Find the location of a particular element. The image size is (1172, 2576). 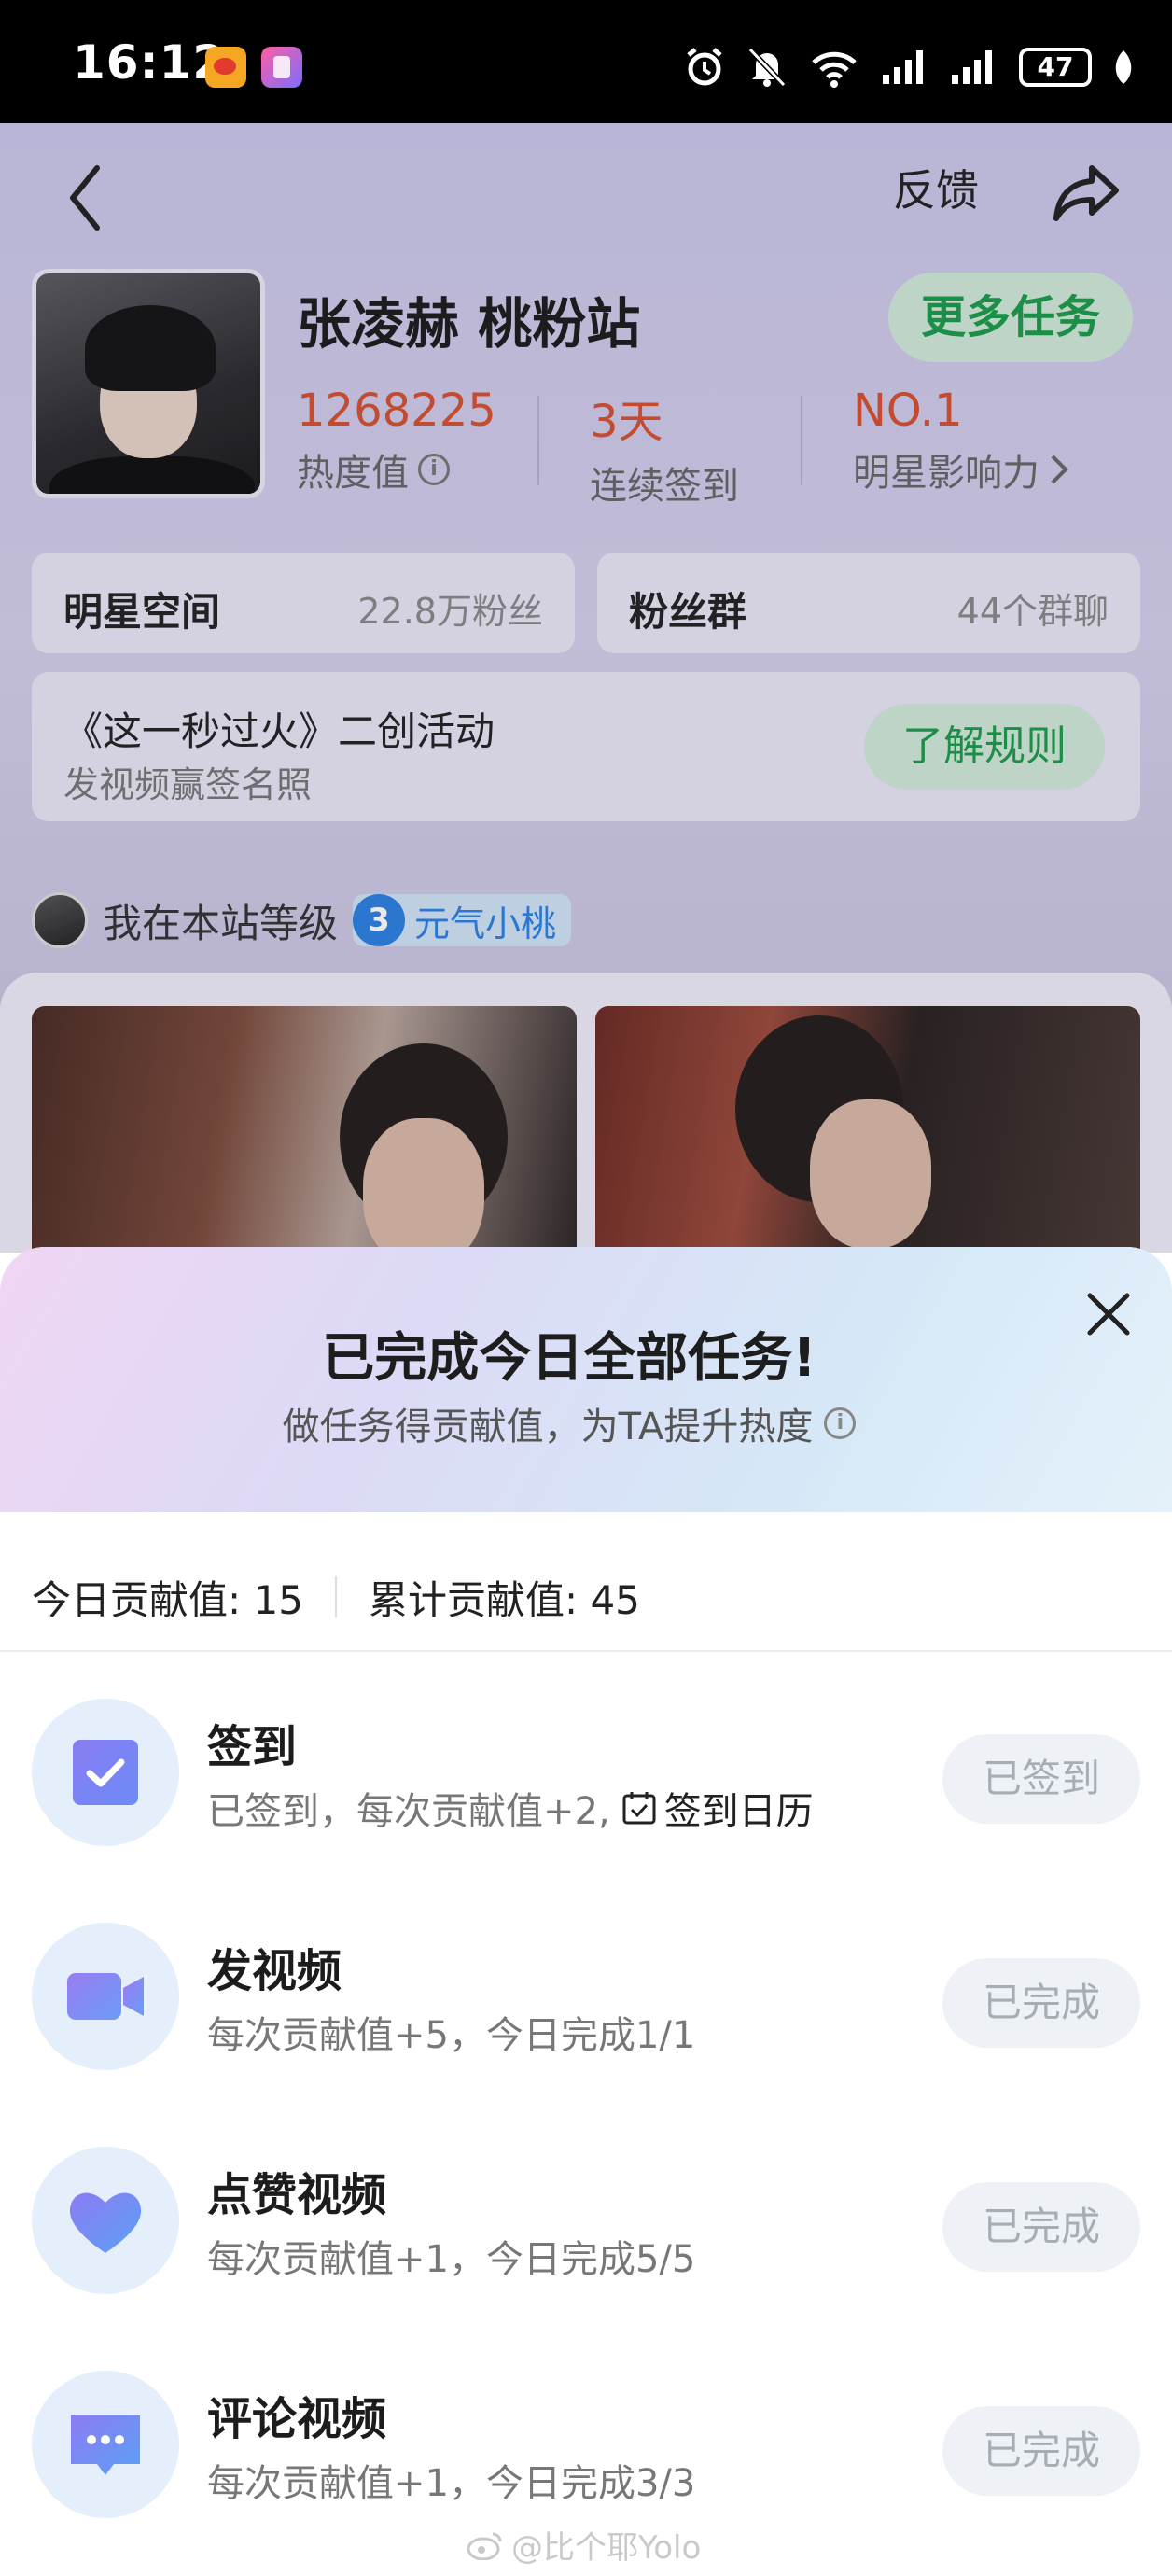

checkin-streak-value: 3天 is located at coordinates (626, 422).